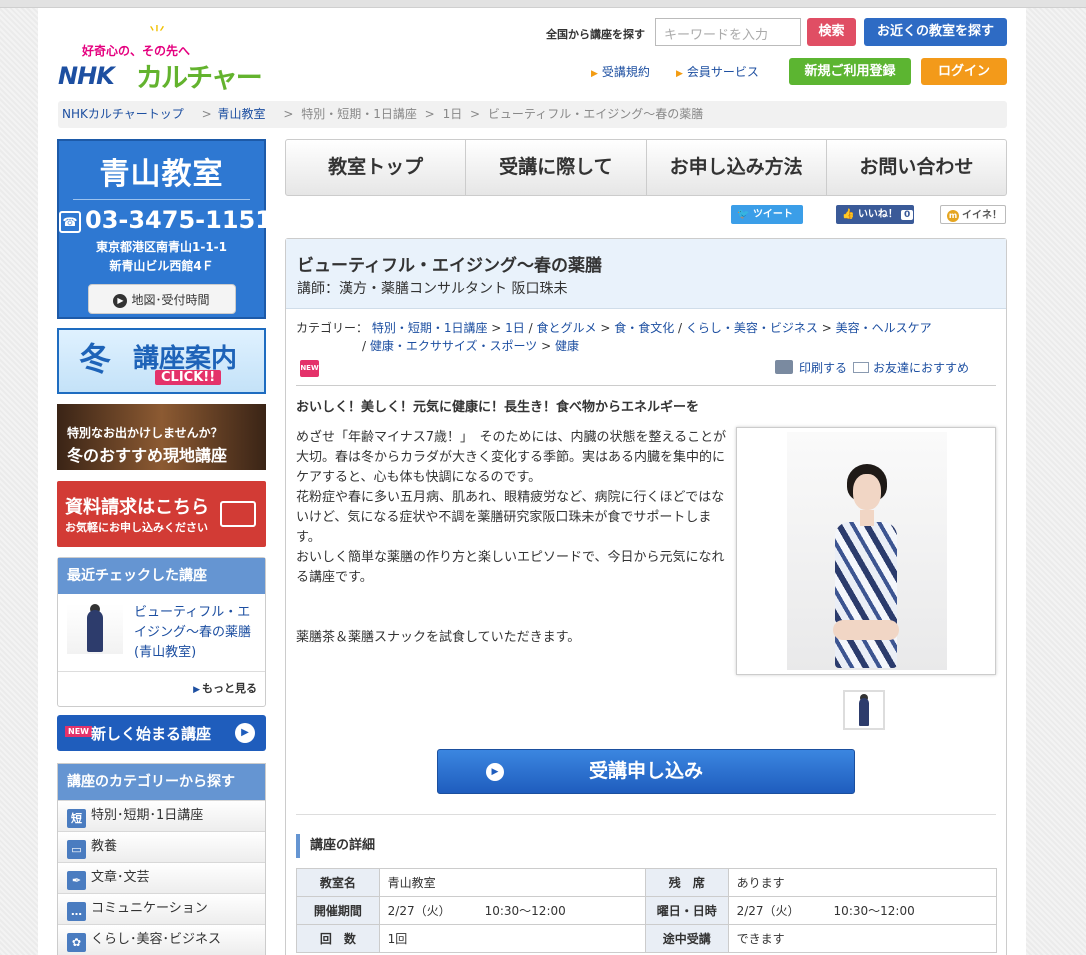 The image size is (1086, 955). What do you see at coordinates (686, 910) in the screenshot?
I see `table-key: 曜日・日時` at bounding box center [686, 910].